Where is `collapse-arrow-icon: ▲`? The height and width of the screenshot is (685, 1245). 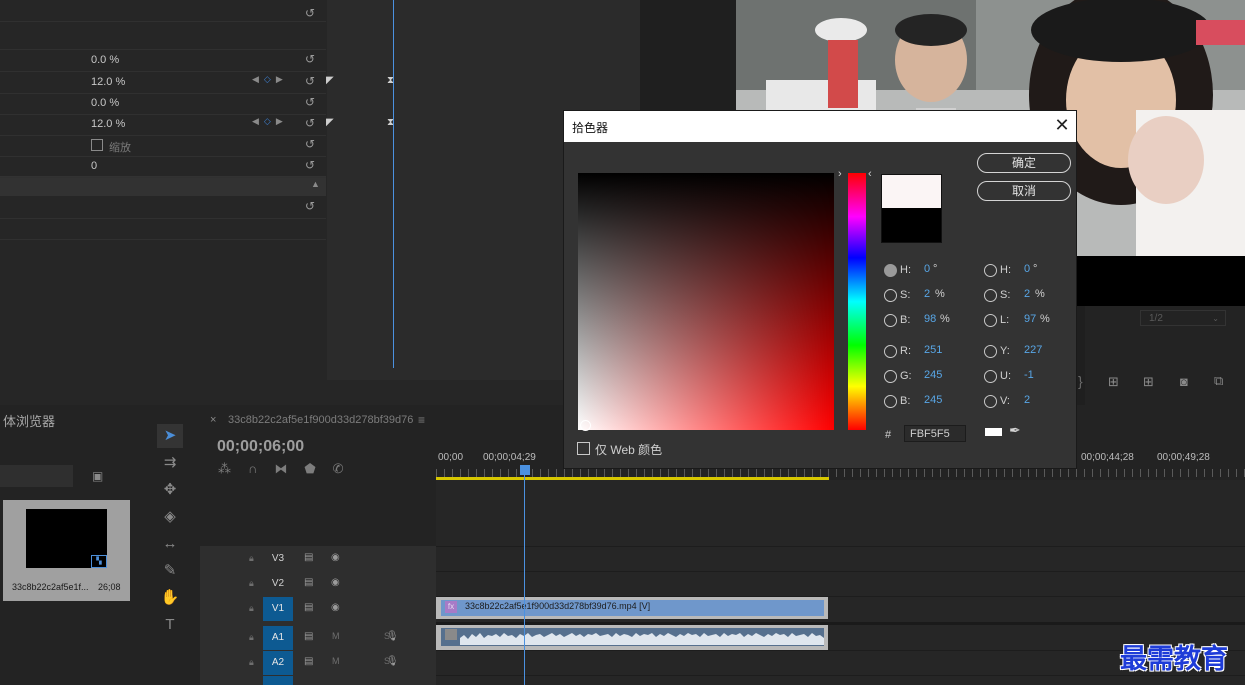
collapse-arrow-icon: ▲ is located at coordinates (315, 184).